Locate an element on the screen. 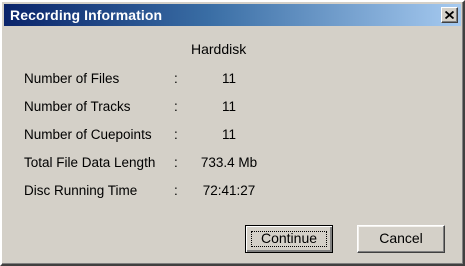 The image size is (465, 266). info-row-cuepoints: Number of Cuepoints : 11 is located at coordinates (164, 136).